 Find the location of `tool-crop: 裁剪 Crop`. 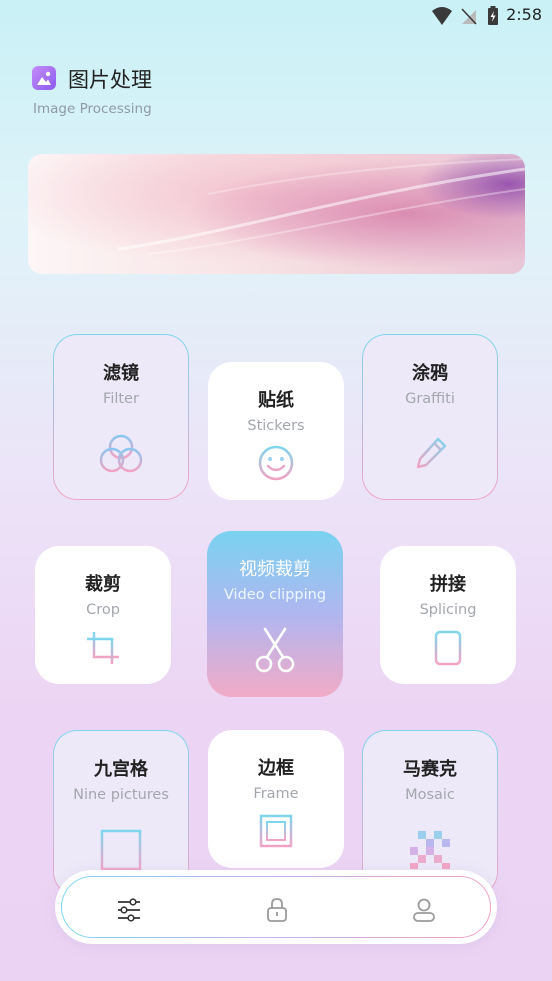

tool-crop: 裁剪 Crop is located at coordinates (103, 615).